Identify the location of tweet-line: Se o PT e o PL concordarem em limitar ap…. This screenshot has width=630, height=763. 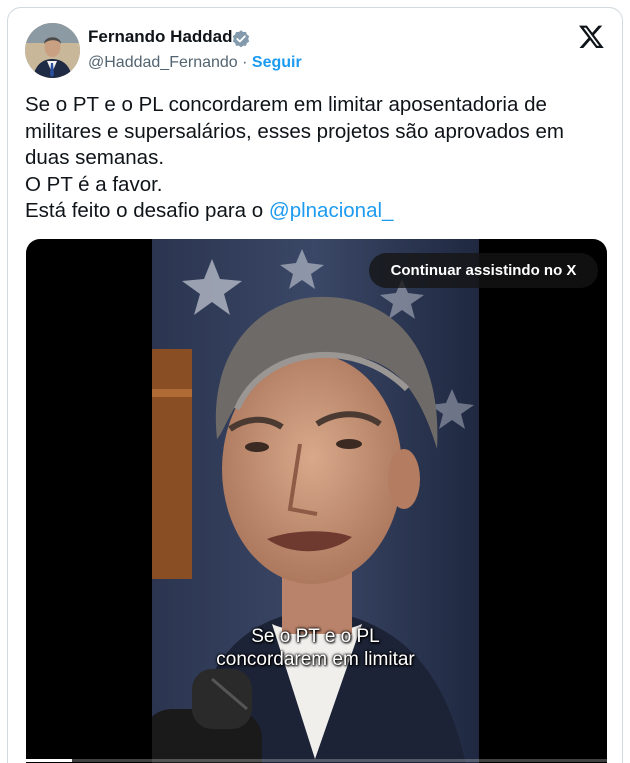
(286, 104).